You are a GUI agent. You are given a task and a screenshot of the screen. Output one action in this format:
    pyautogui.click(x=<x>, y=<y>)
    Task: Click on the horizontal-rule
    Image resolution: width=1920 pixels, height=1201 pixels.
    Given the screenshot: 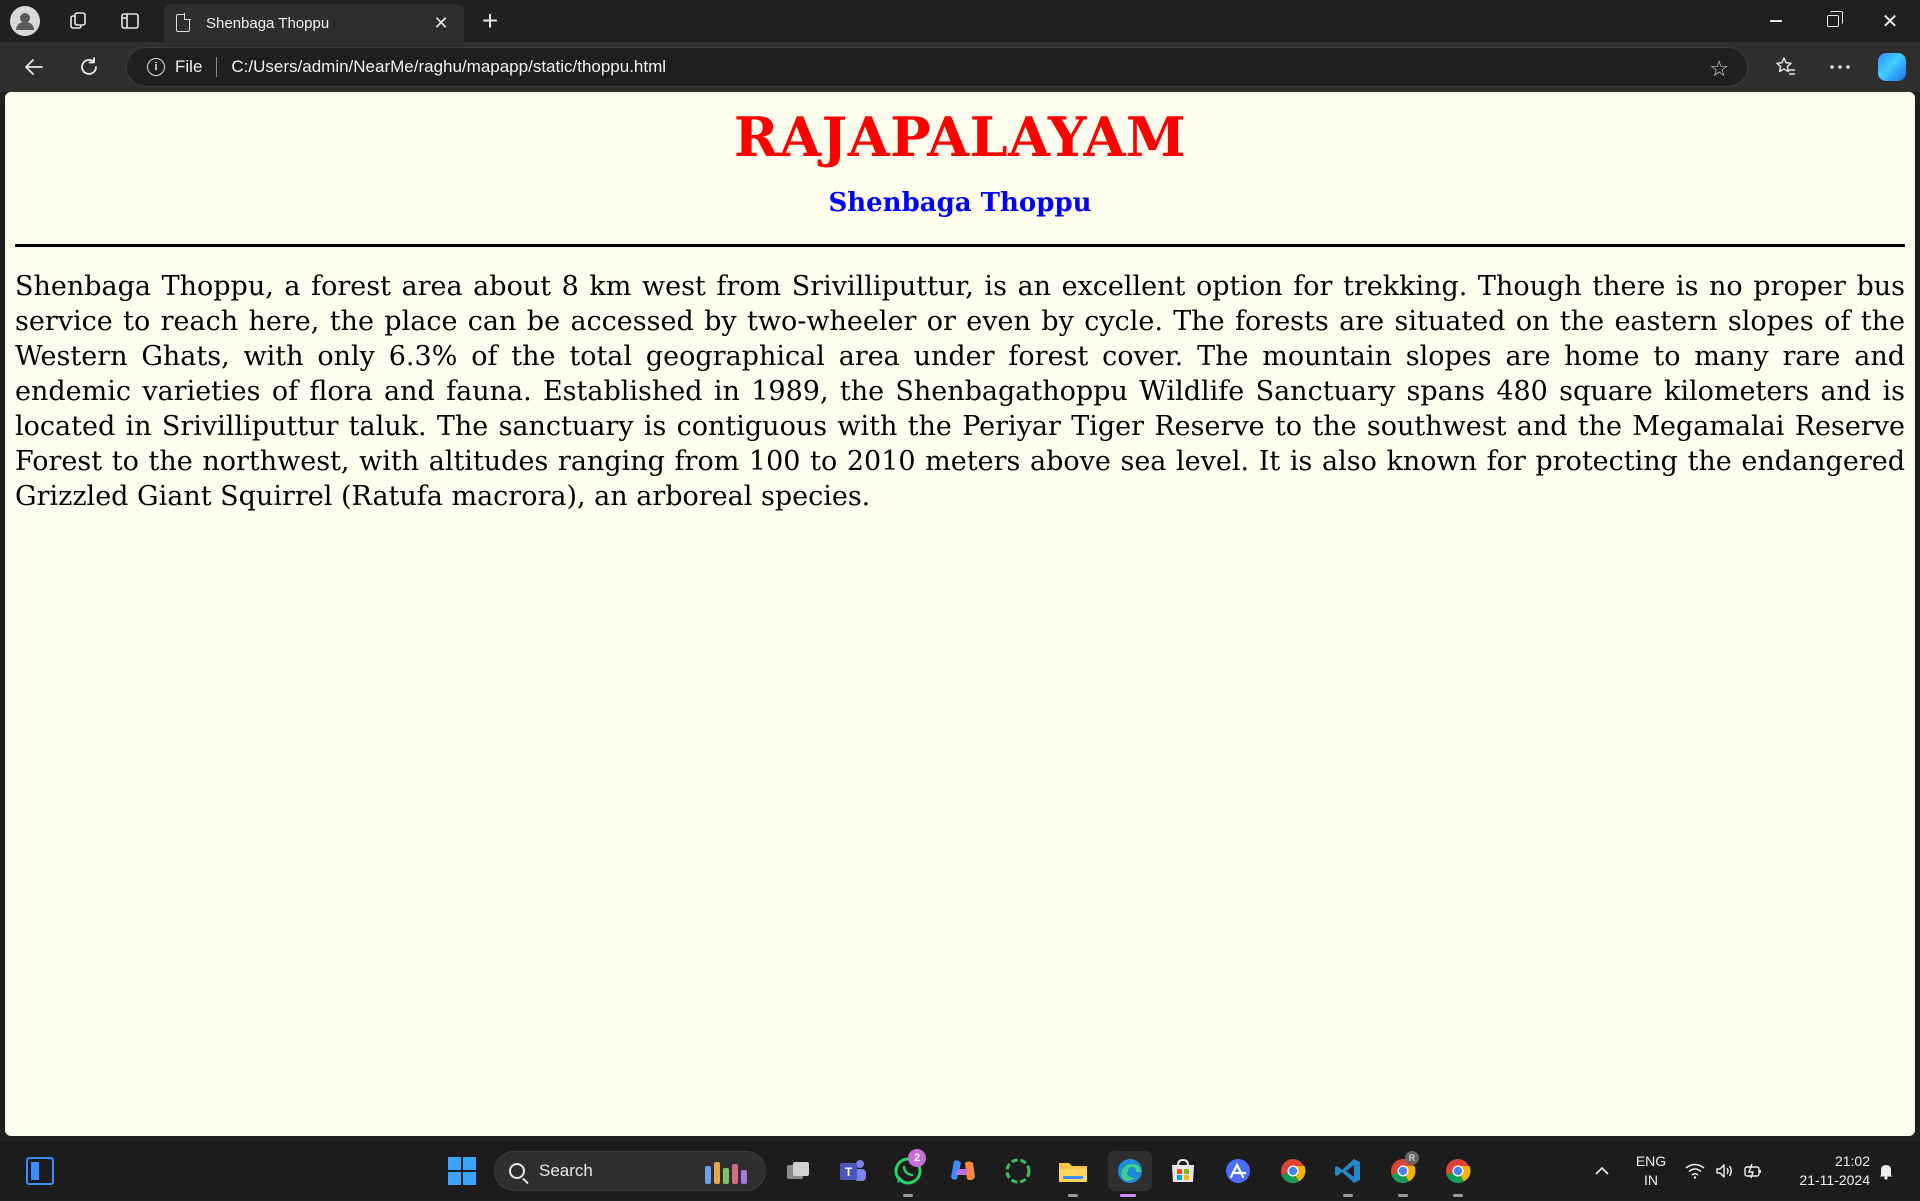 What is the action you would take?
    pyautogui.click(x=960, y=245)
    